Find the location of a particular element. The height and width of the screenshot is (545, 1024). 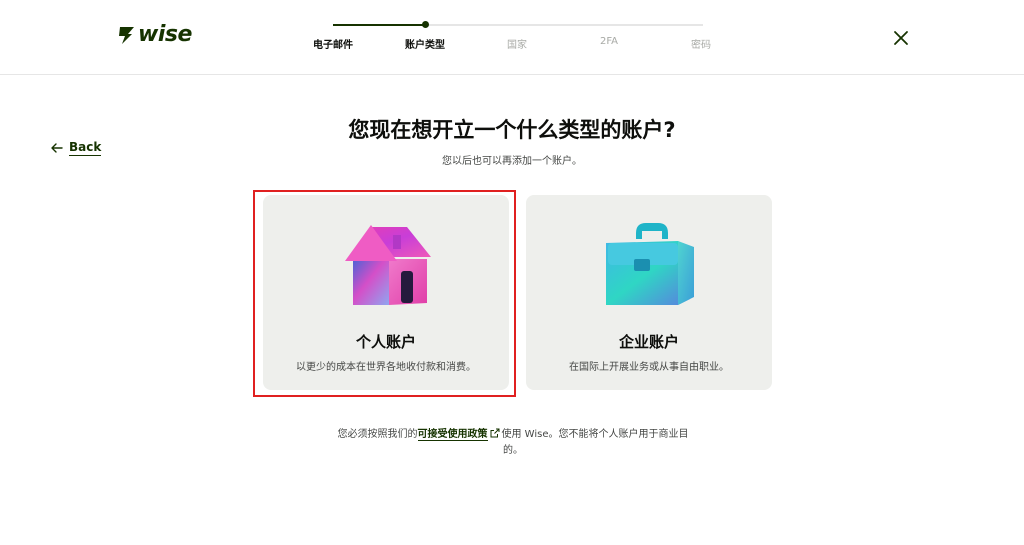

external-link-icon is located at coordinates (494, 433).